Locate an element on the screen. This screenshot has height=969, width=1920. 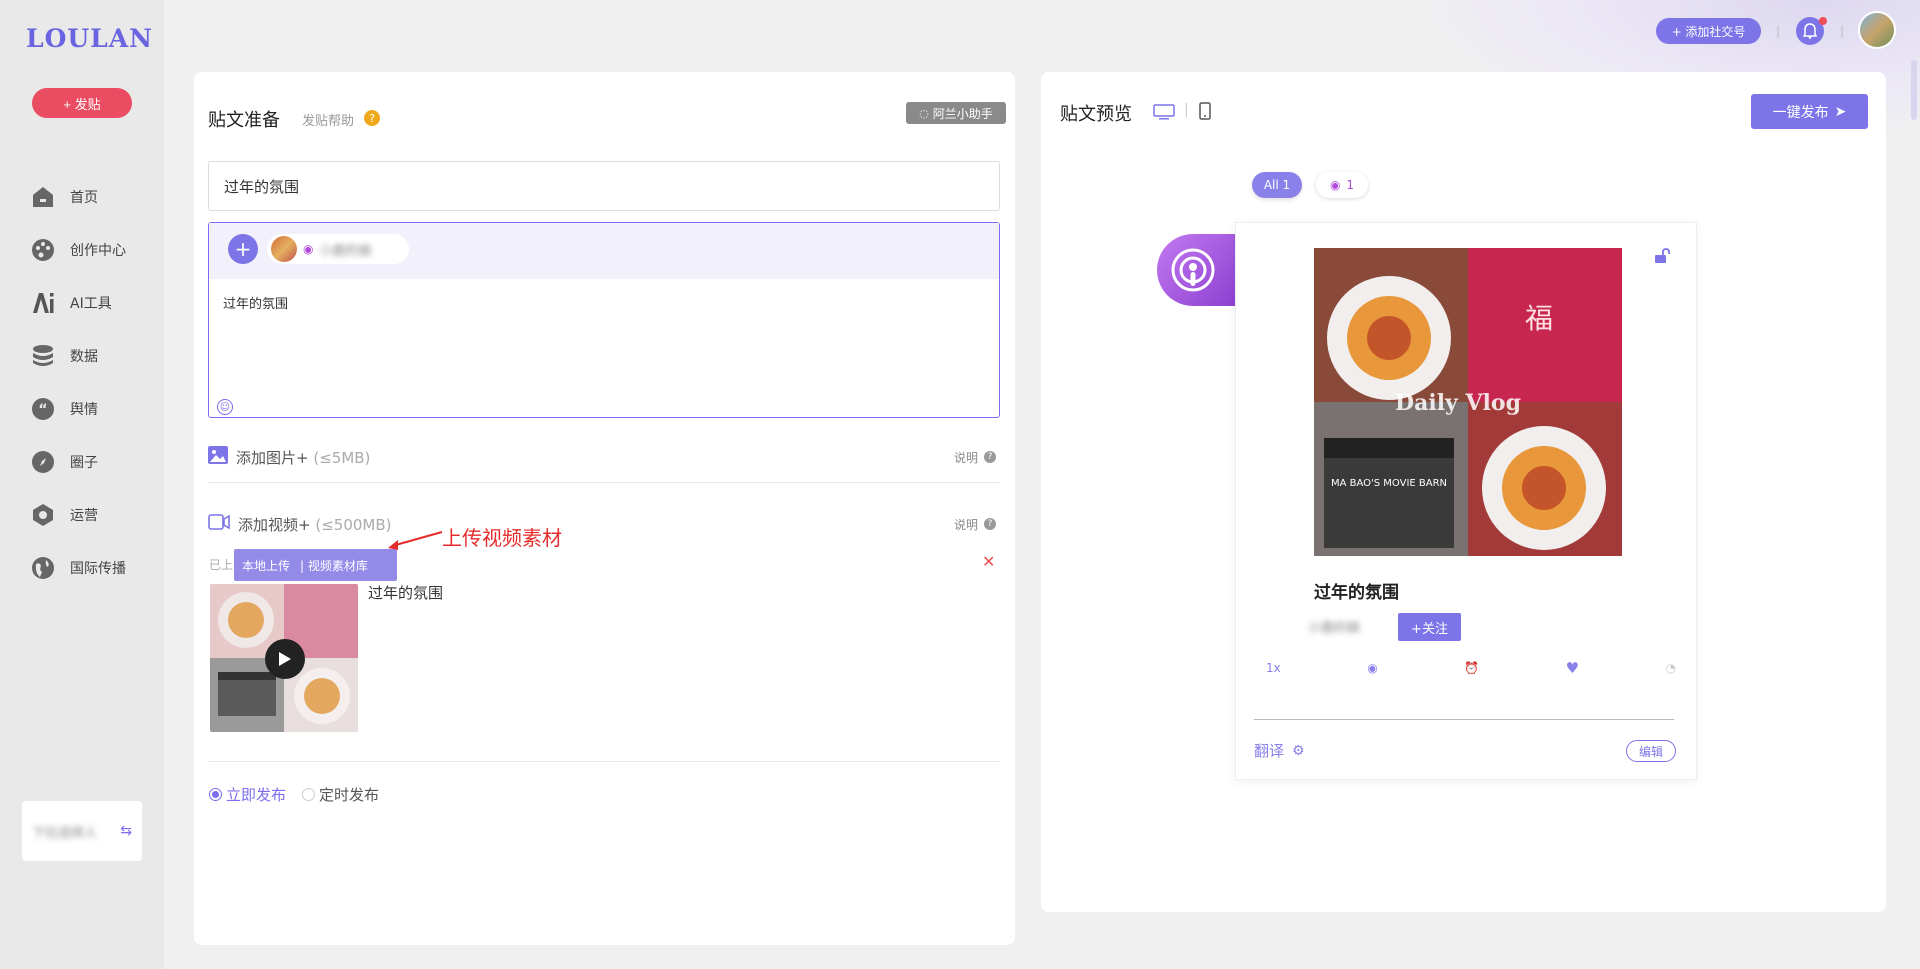
add-image-row: 添加图片+ (≤5MB) 说明? is located at coordinates (604, 457).